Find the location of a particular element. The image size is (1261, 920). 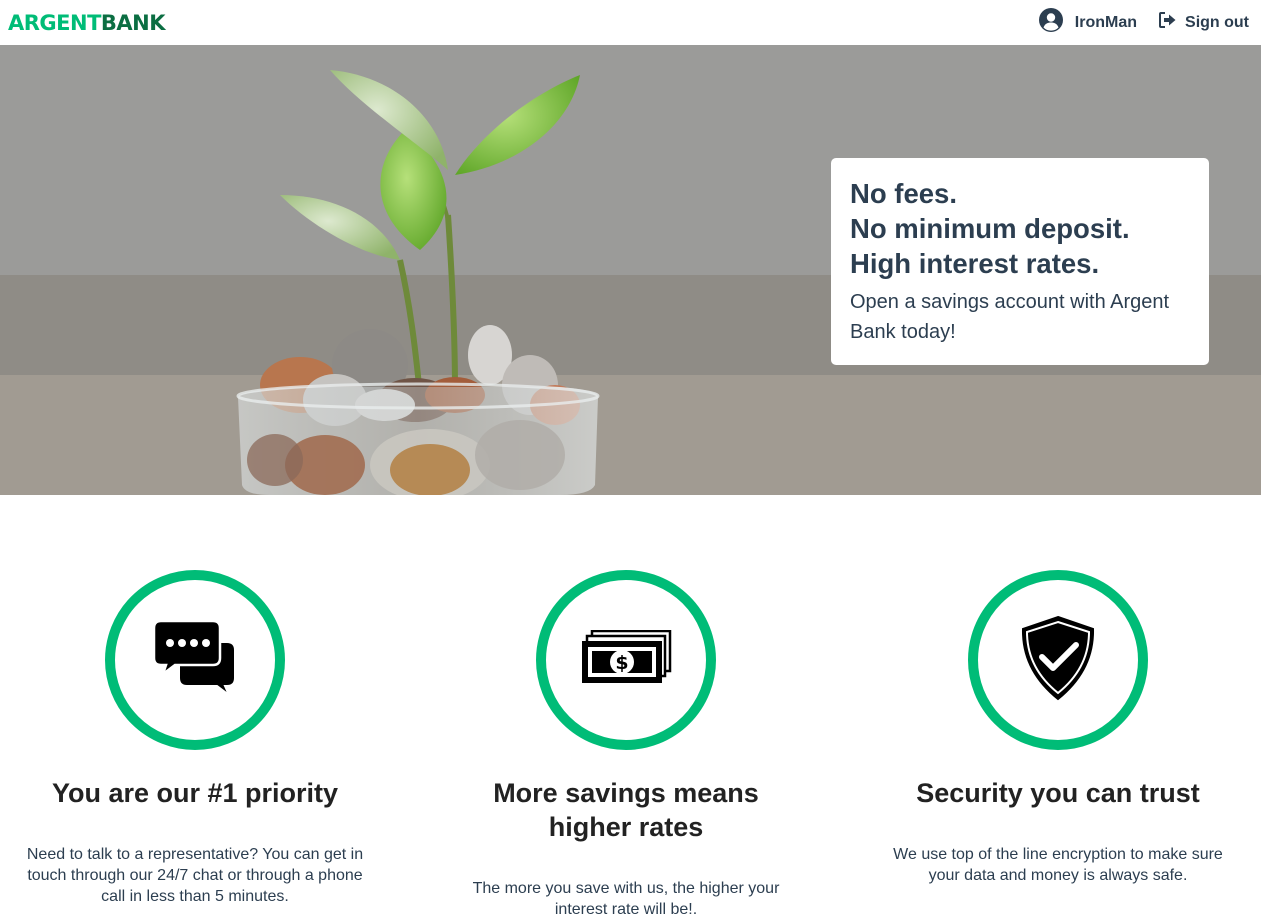

hero-subtitle-no-fees: No fees. is located at coordinates (903, 193).